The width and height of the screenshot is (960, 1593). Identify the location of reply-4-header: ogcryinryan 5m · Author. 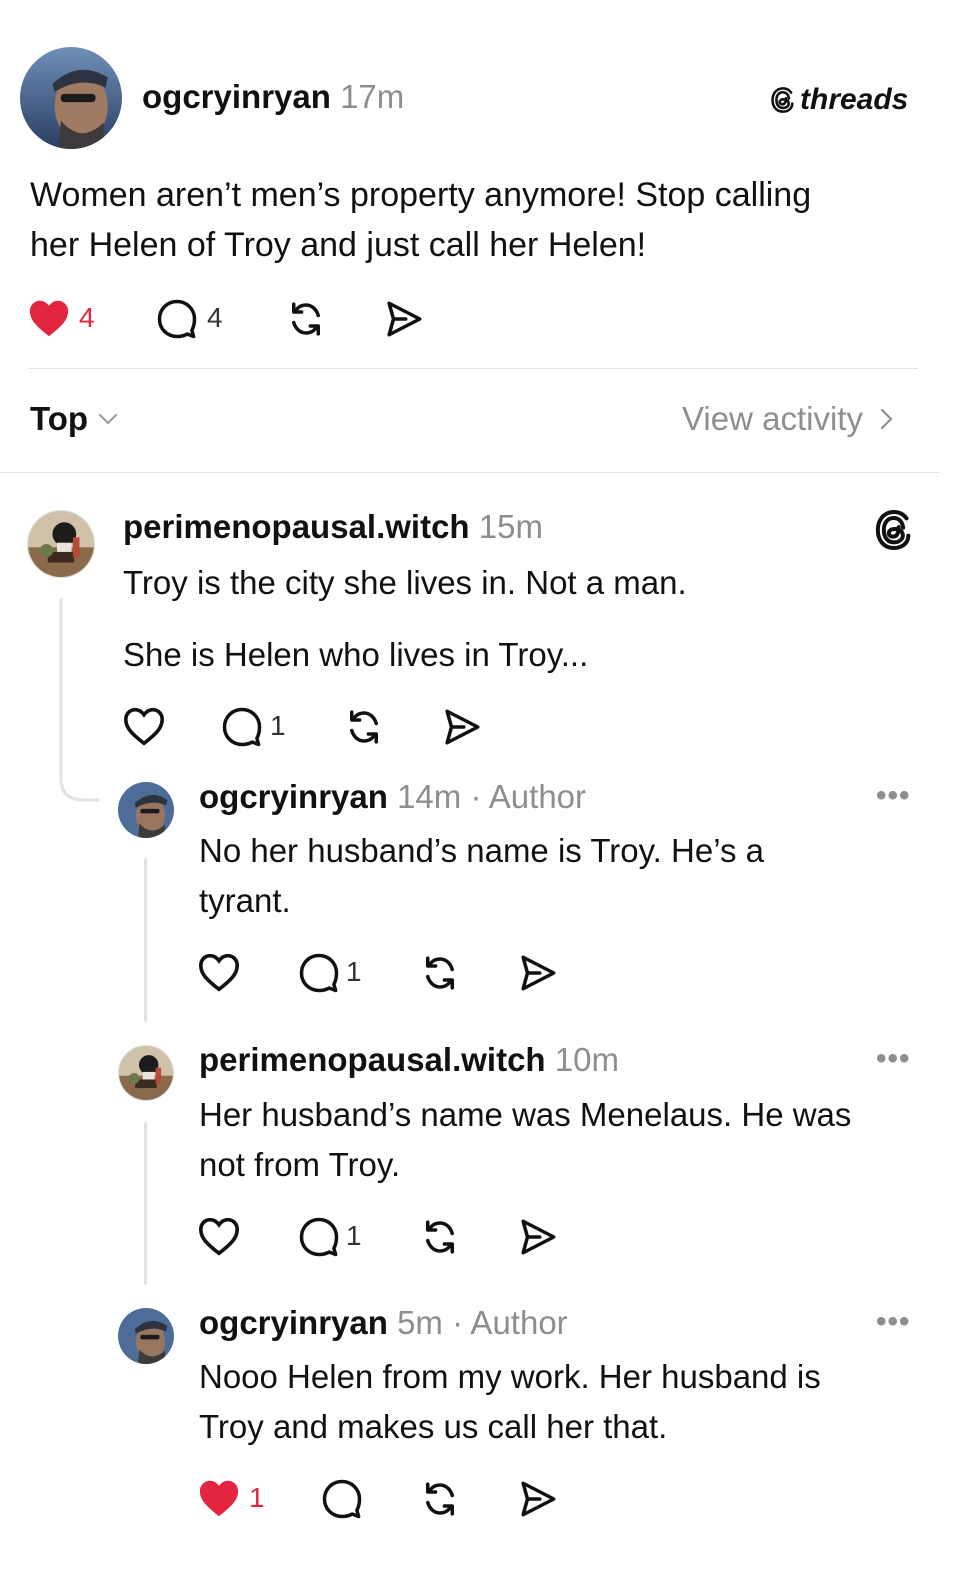
(383, 1323).